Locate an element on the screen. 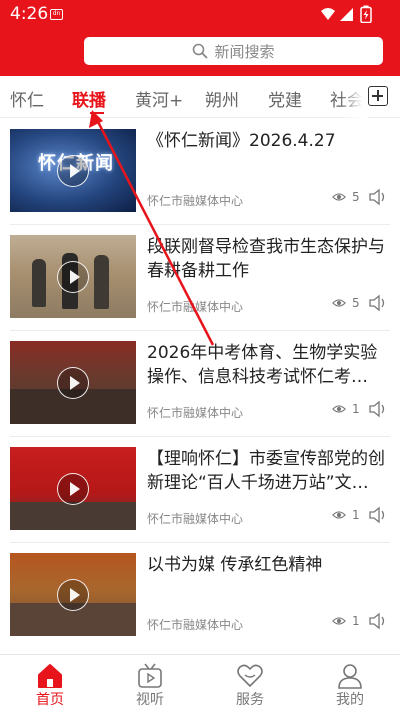  nav-label: 服务 is located at coordinates (250, 700).